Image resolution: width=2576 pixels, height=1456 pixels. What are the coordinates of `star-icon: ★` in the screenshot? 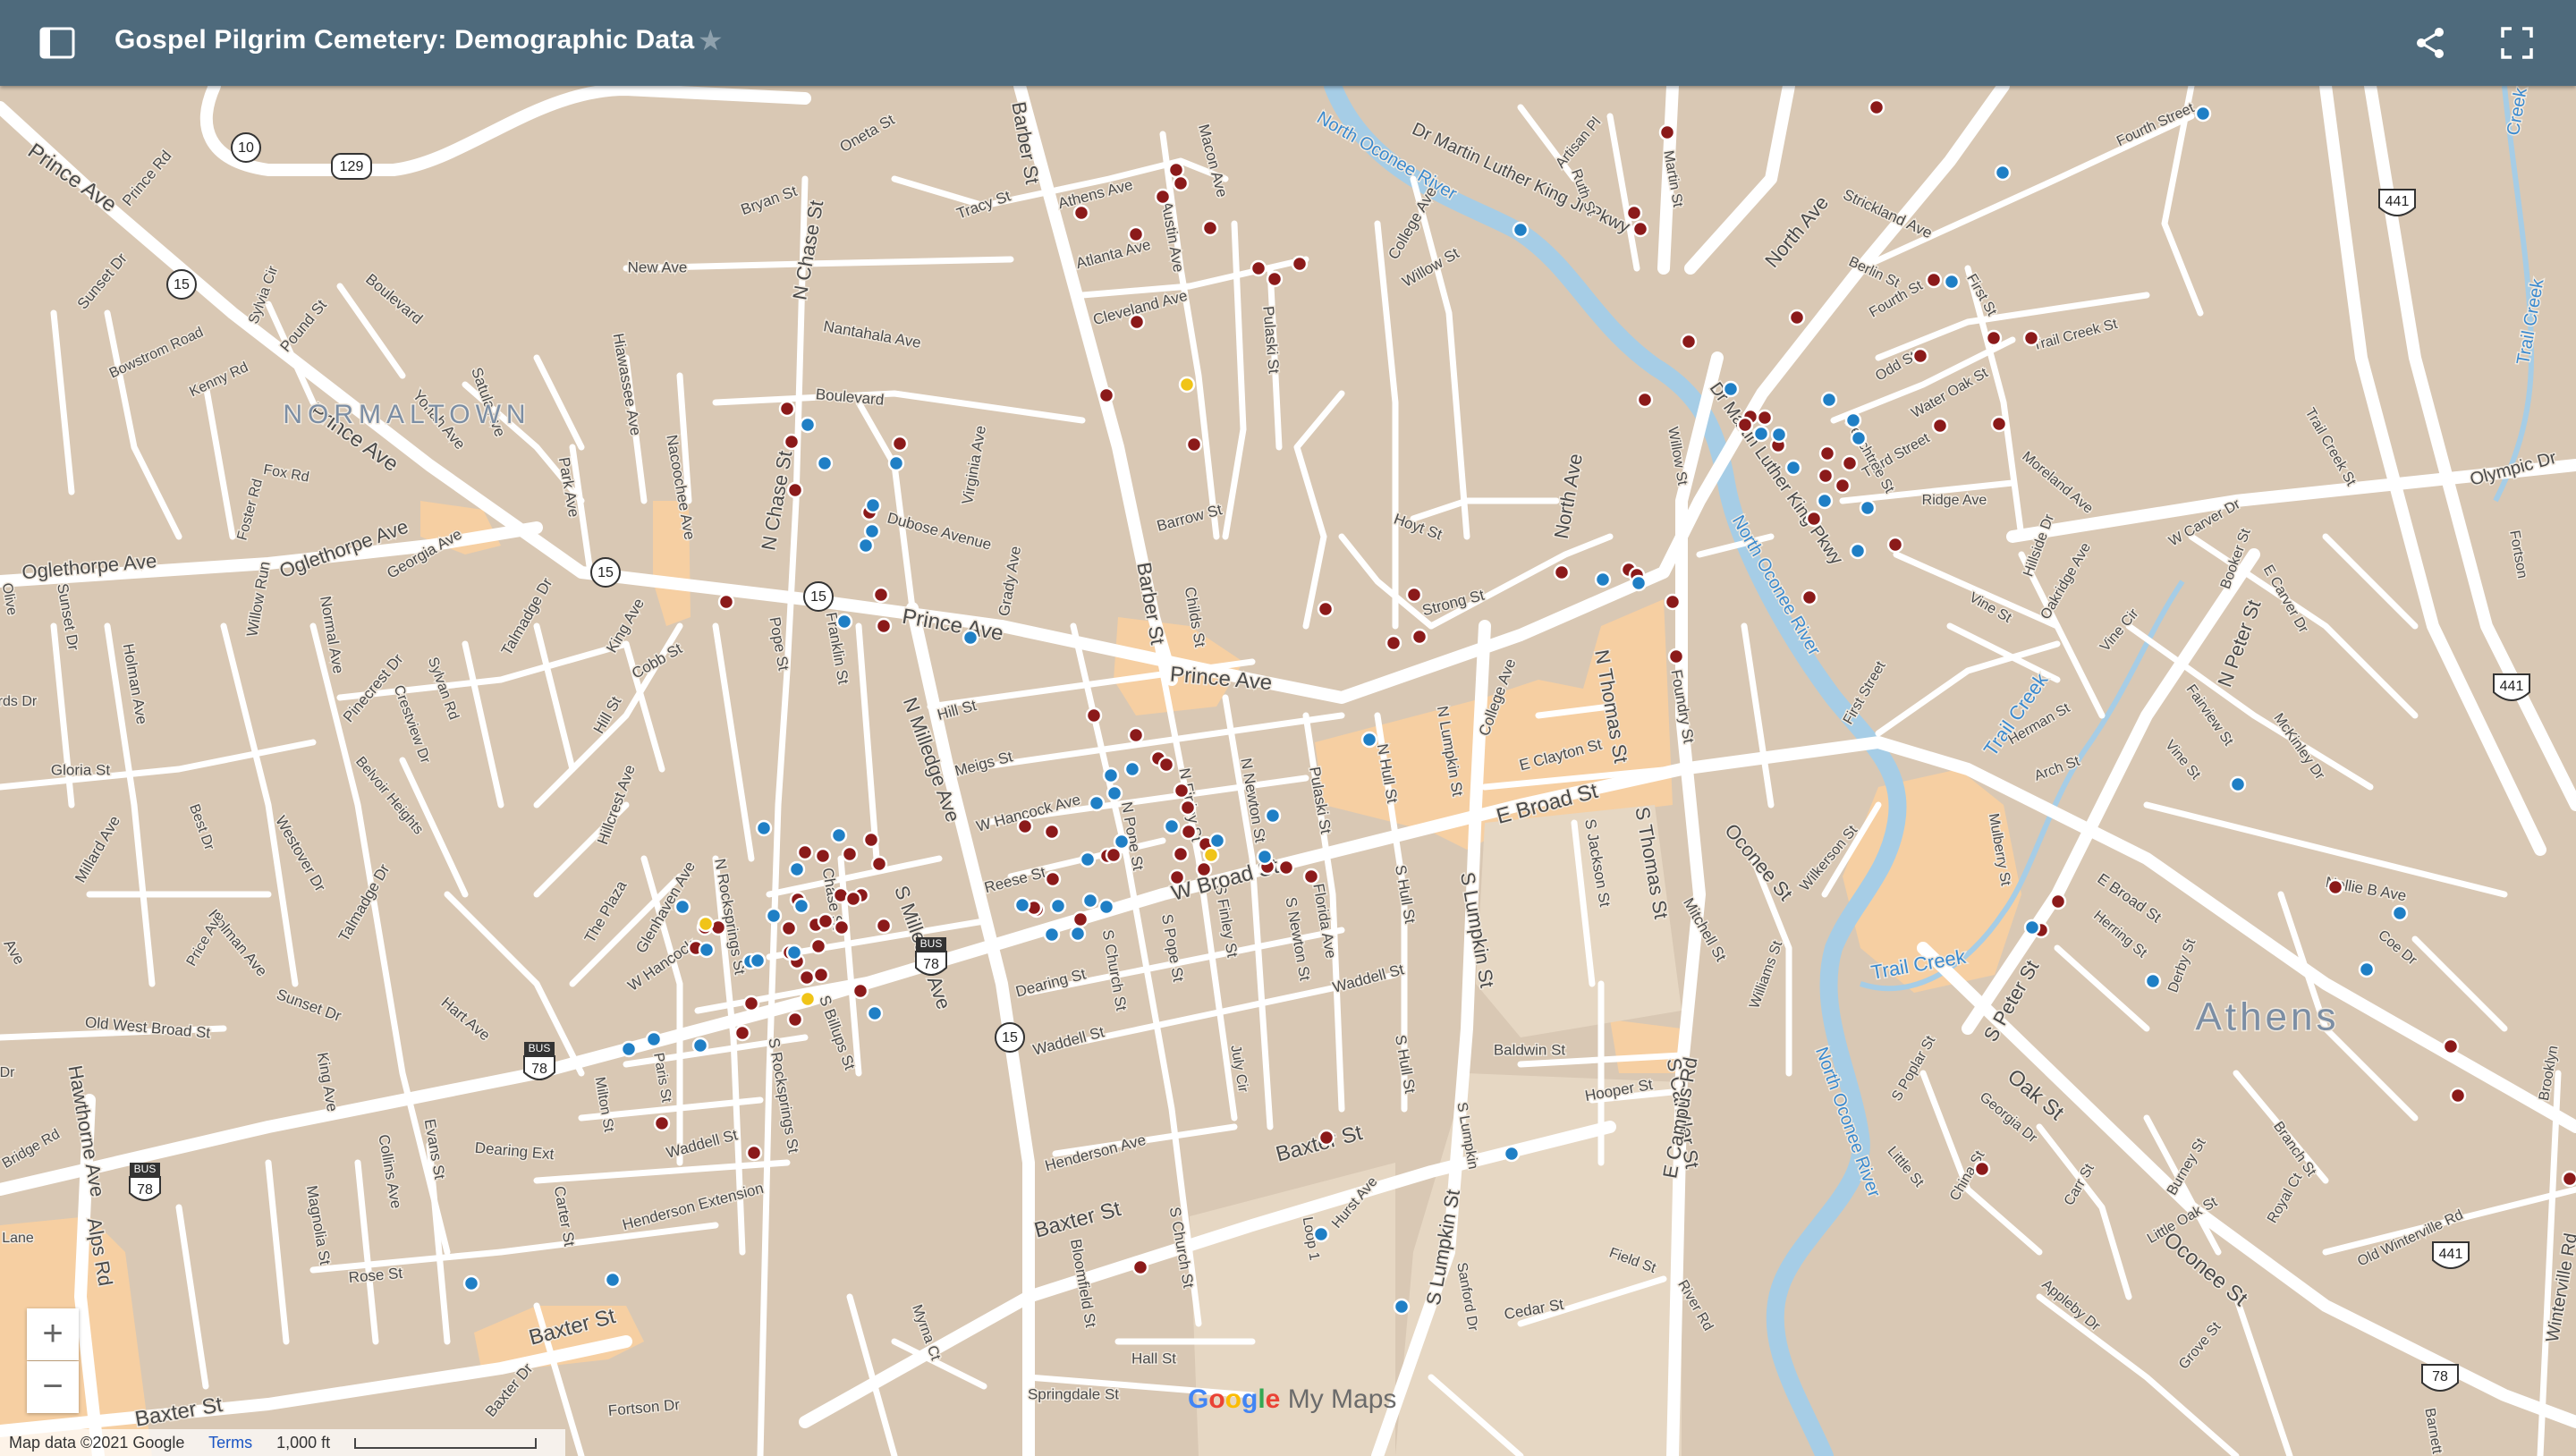 It's located at (711, 40).